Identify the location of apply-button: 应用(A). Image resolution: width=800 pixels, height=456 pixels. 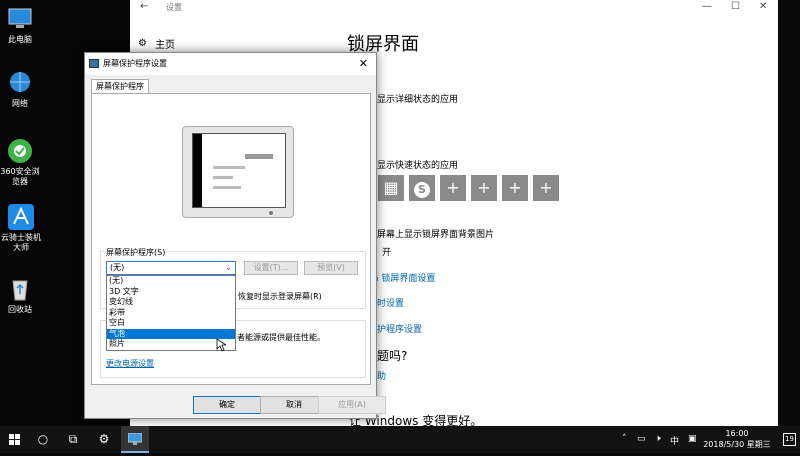
(352, 405).